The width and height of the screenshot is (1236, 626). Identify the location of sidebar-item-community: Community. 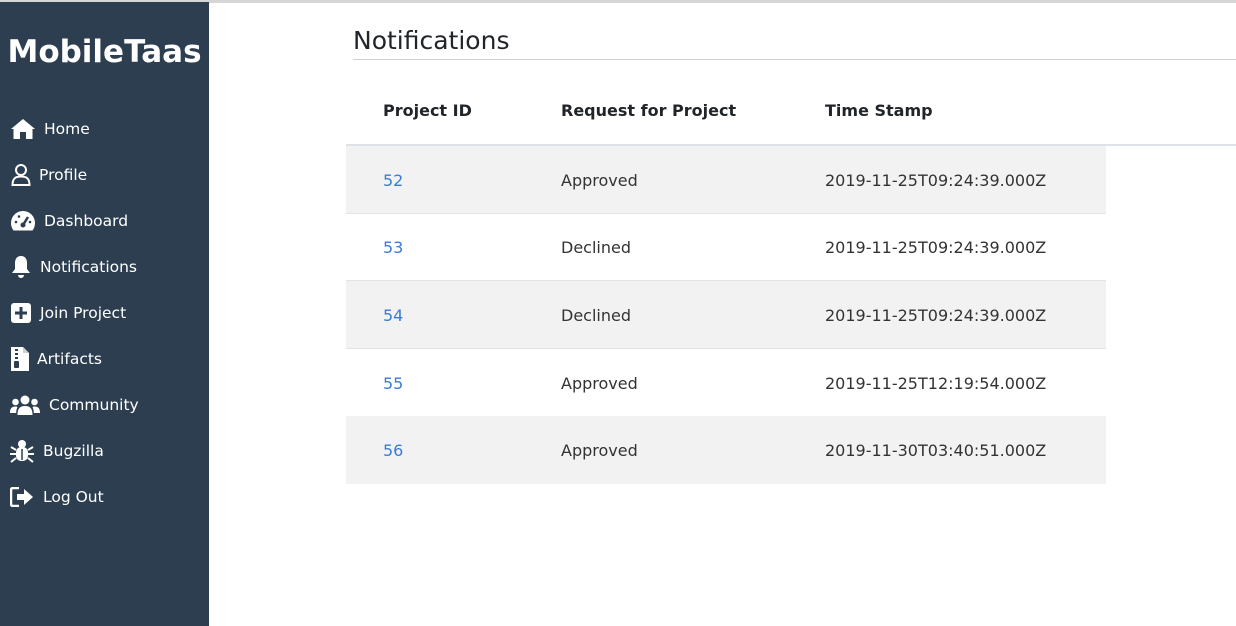
(105, 405).